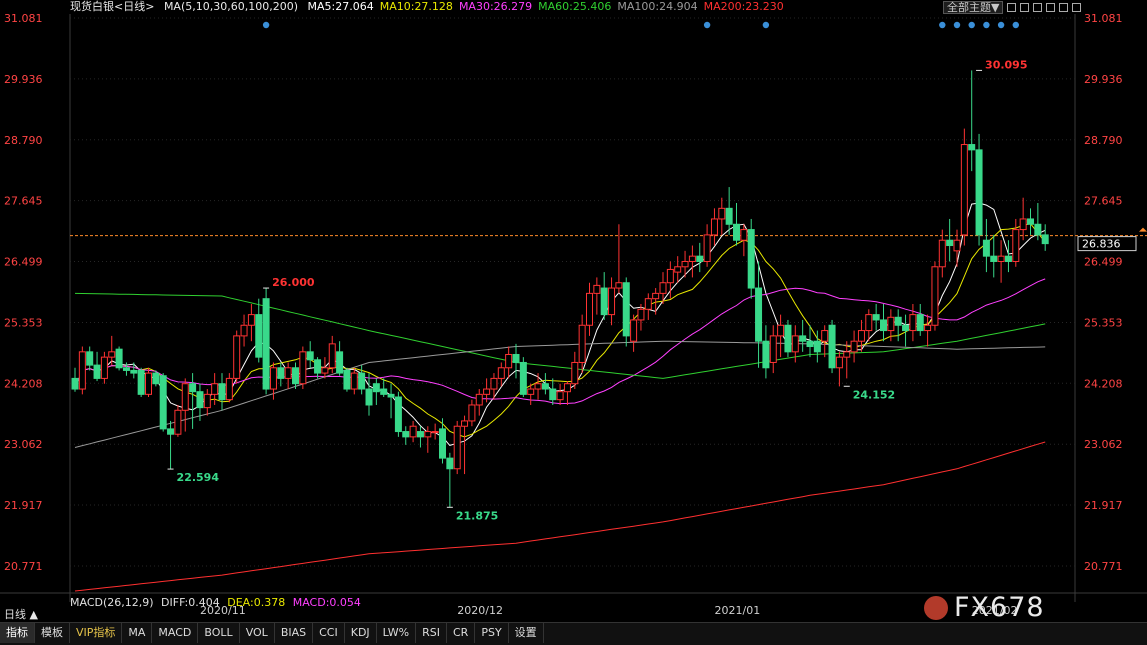  Describe the element at coordinates (52, 633) in the screenshot. I see `tab-1: 模板` at that location.